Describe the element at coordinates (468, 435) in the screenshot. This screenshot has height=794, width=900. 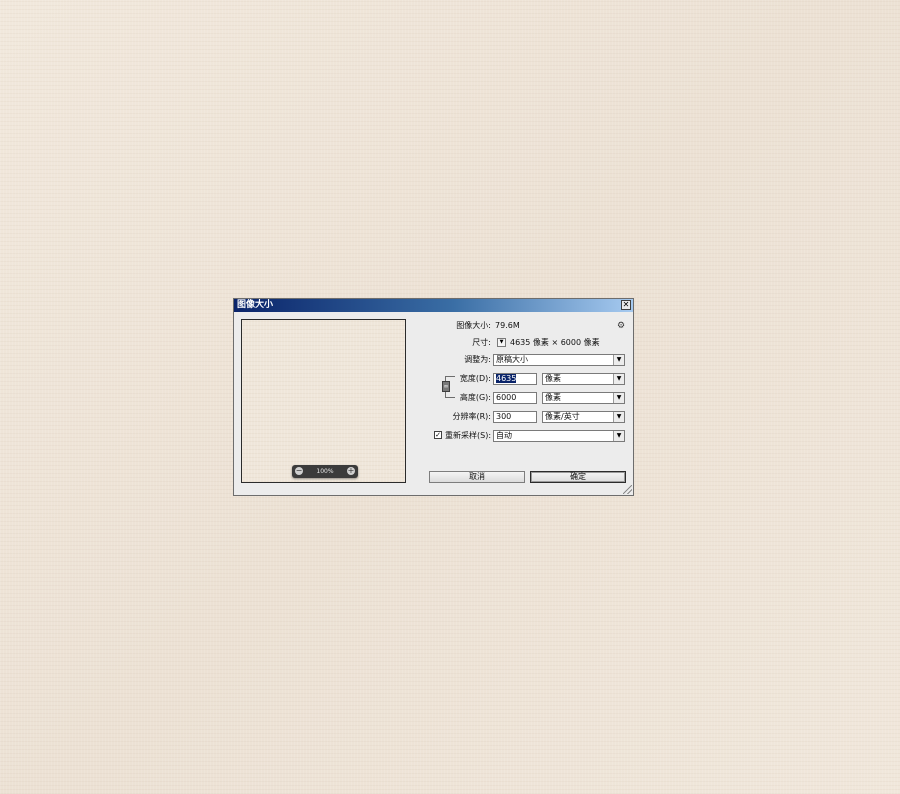
I see `resample-label: 重新采样(S):` at that location.